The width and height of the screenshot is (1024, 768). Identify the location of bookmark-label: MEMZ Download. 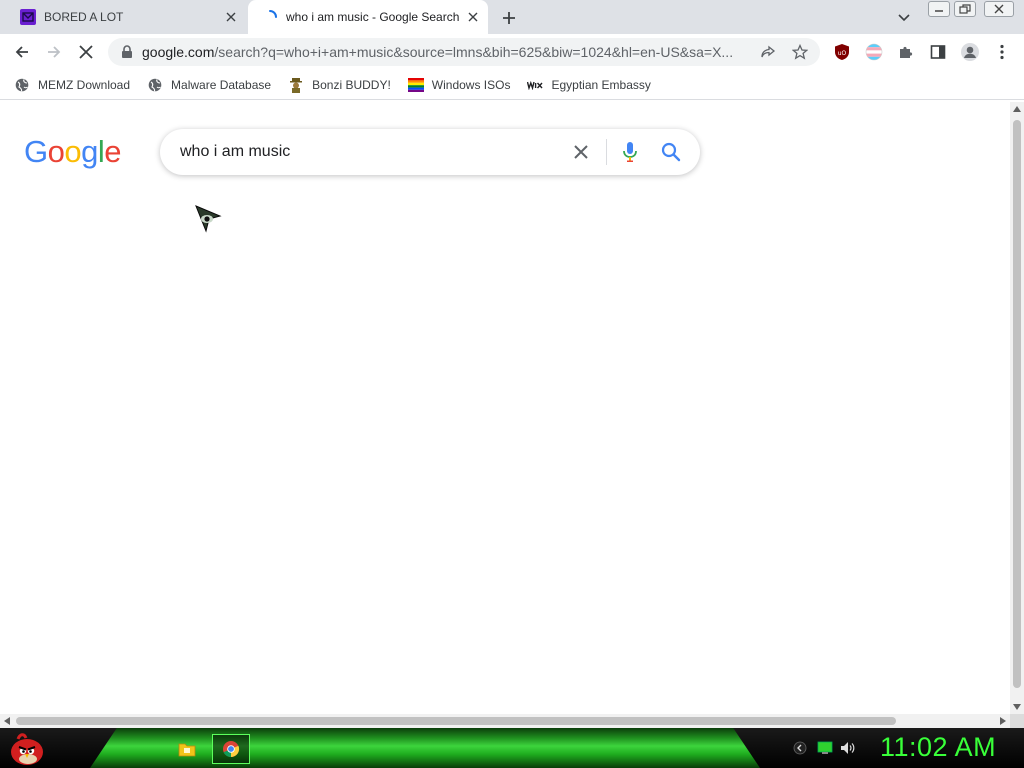
(84, 84).